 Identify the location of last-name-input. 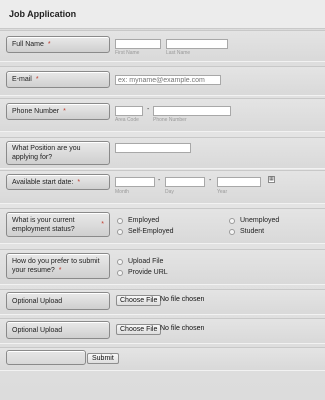
(197, 44).